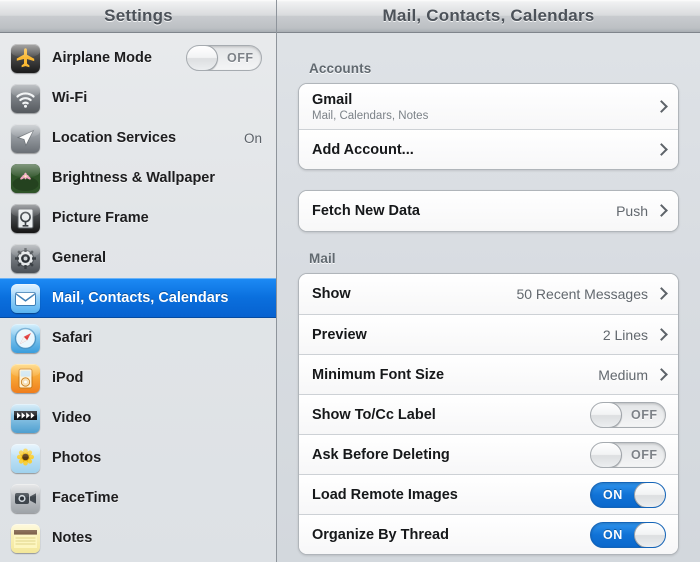 The width and height of the screenshot is (700, 562). What do you see at coordinates (25, 298) in the screenshot?
I see `mail-envelope-icon` at bounding box center [25, 298].